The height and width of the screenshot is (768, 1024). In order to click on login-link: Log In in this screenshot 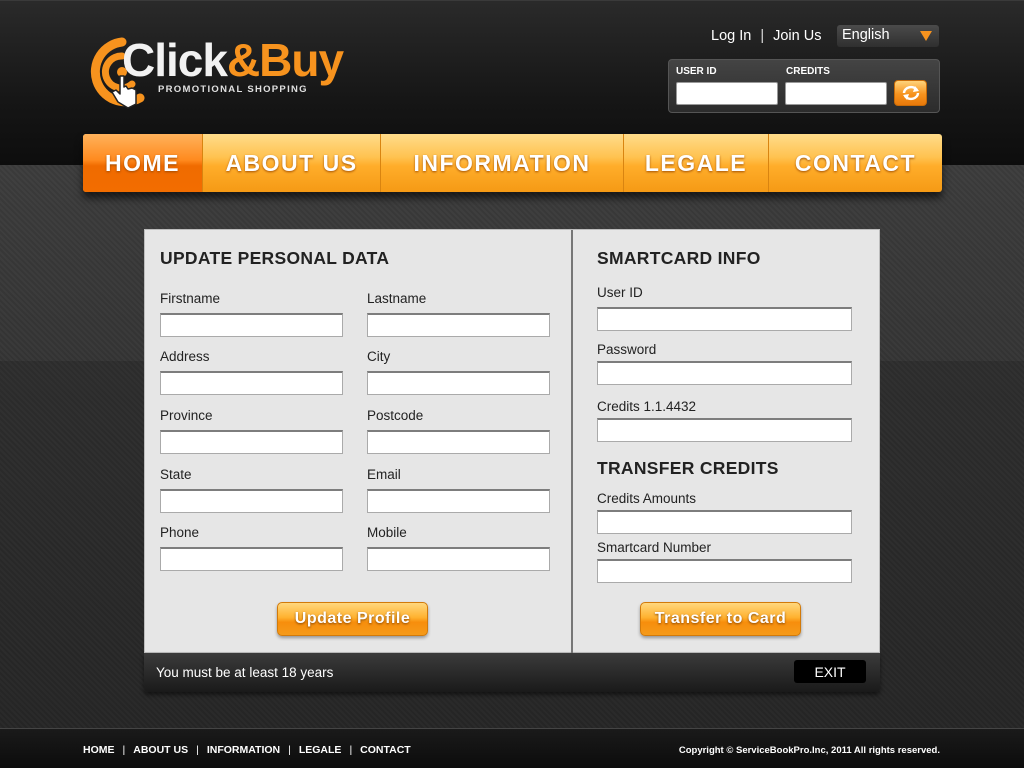, I will do `click(731, 36)`.